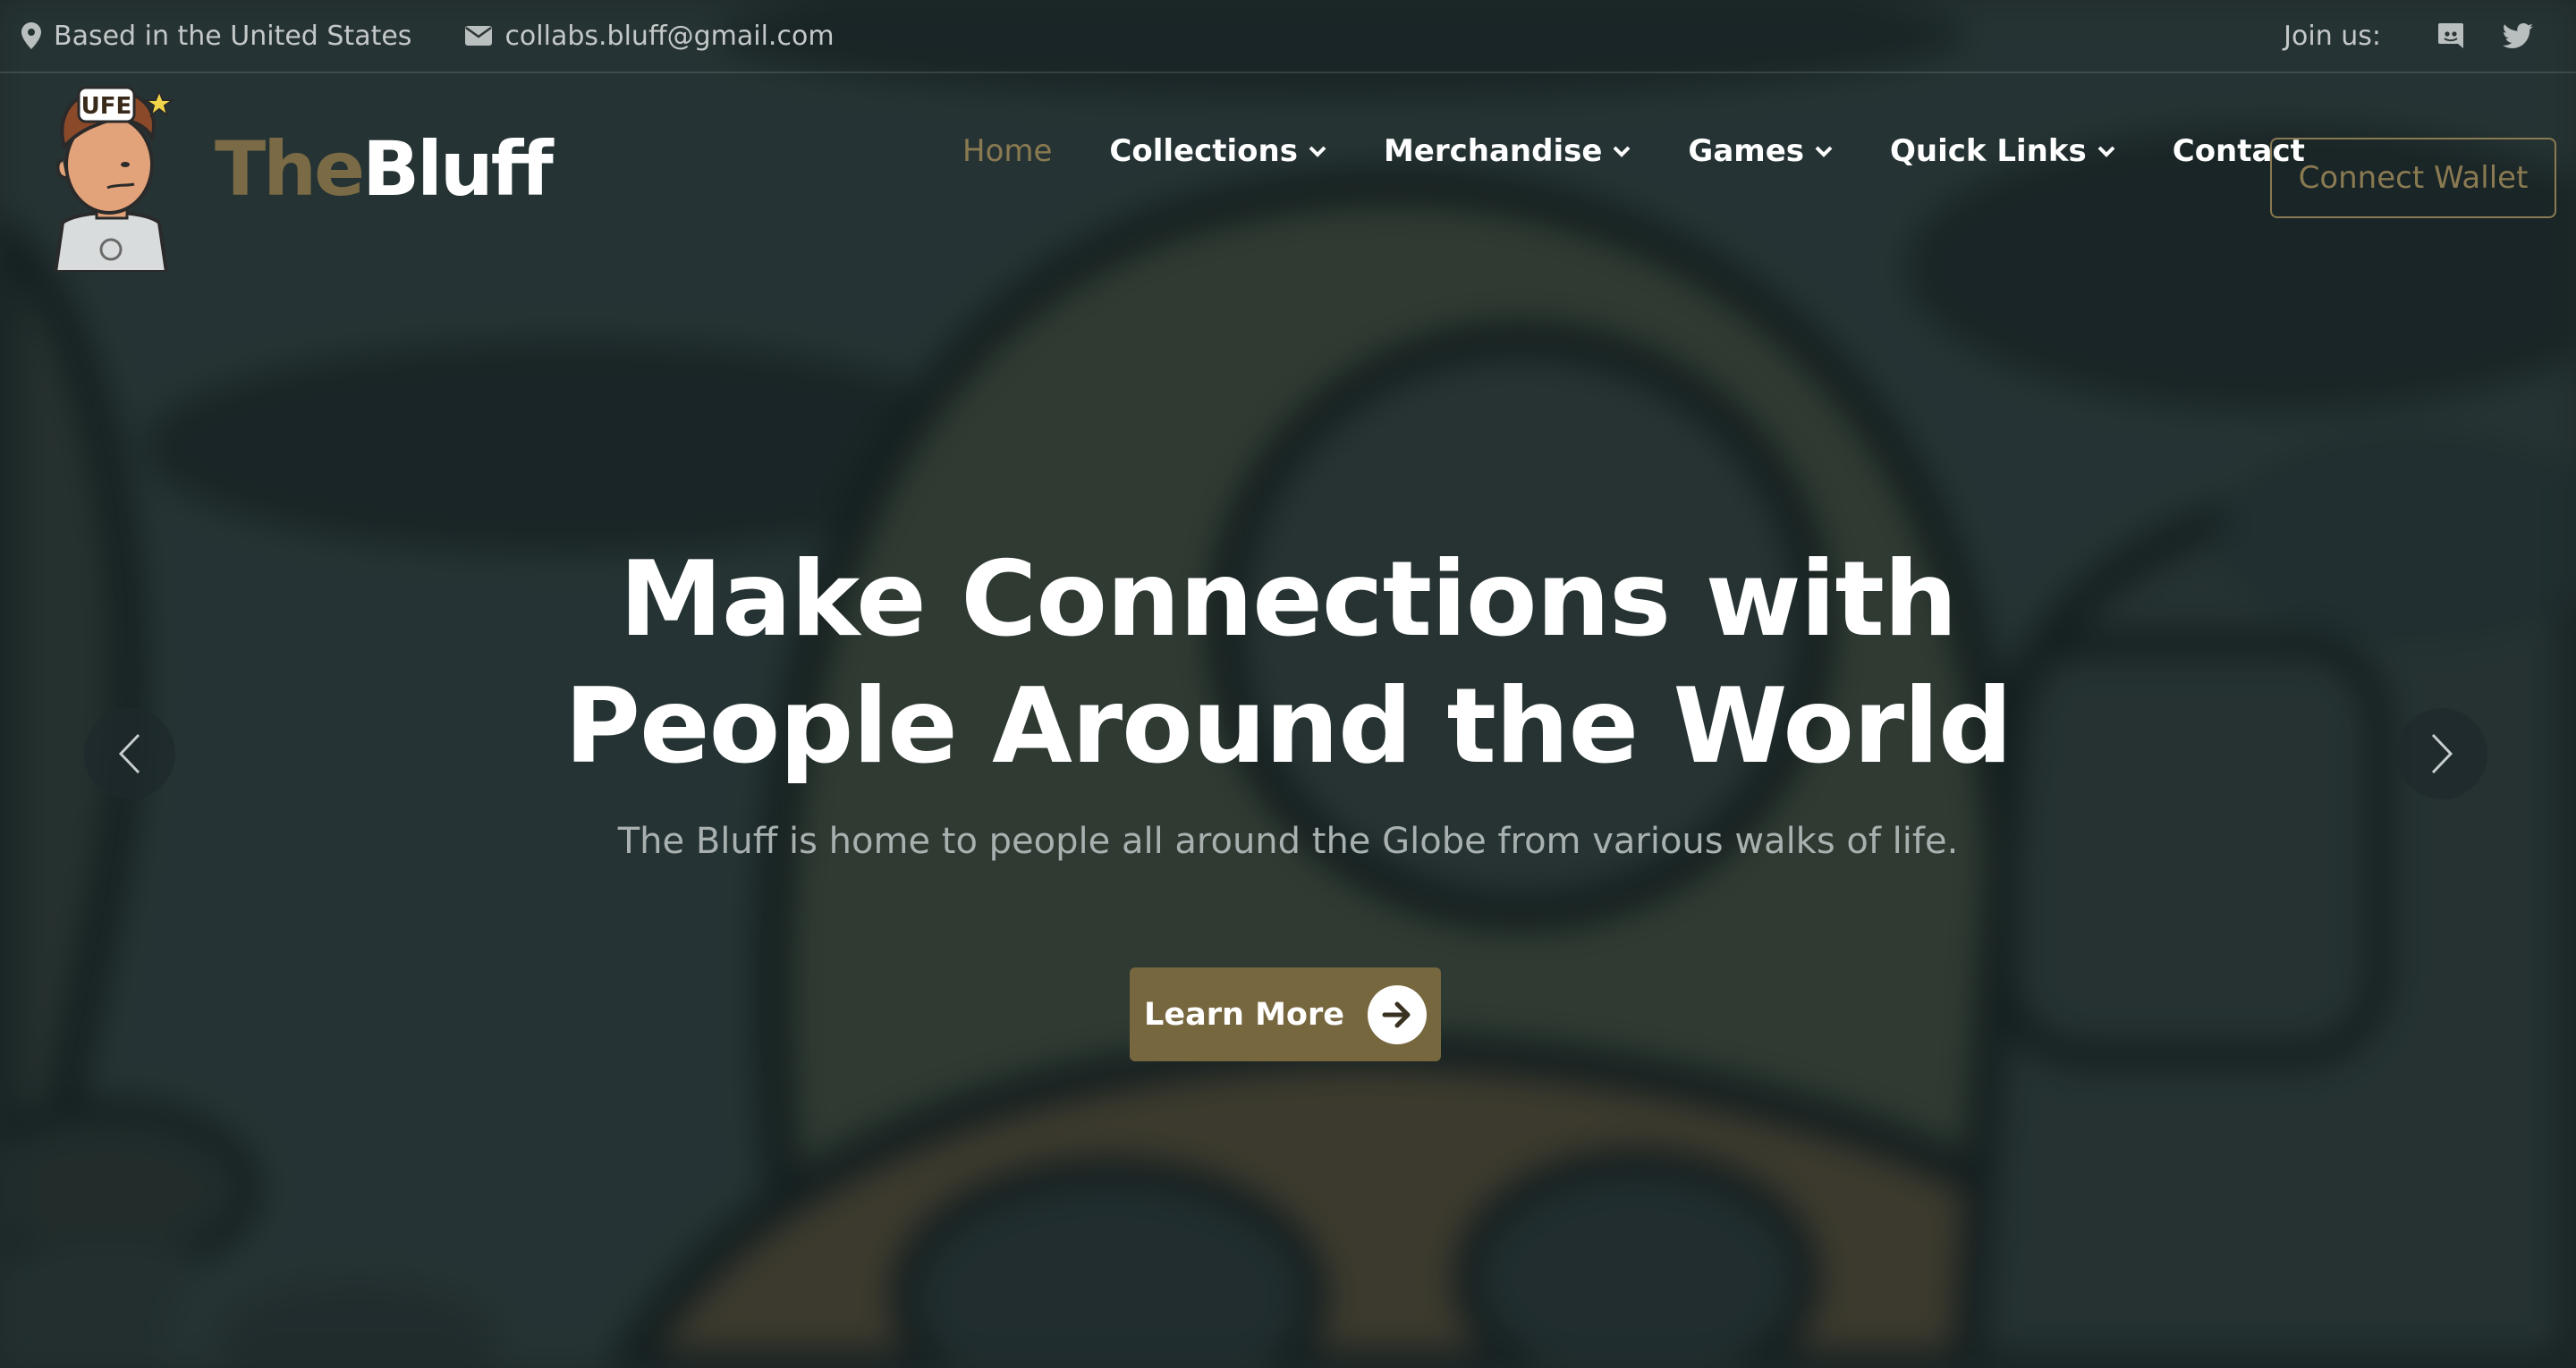 The height and width of the screenshot is (1368, 2576). I want to click on mascot-logo-icon: UFE, so click(112, 174).